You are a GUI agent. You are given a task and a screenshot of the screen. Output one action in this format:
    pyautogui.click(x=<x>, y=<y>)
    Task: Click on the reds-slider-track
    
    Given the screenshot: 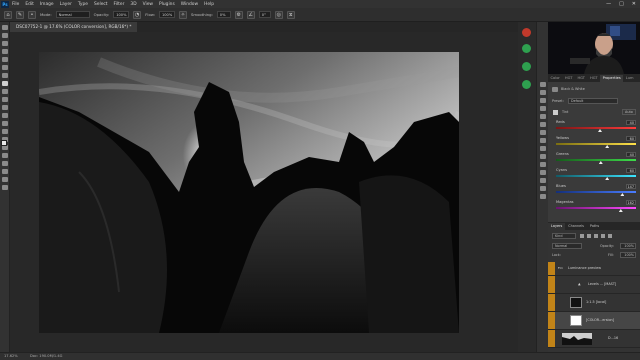 What is the action you would take?
    pyautogui.click(x=596, y=128)
    